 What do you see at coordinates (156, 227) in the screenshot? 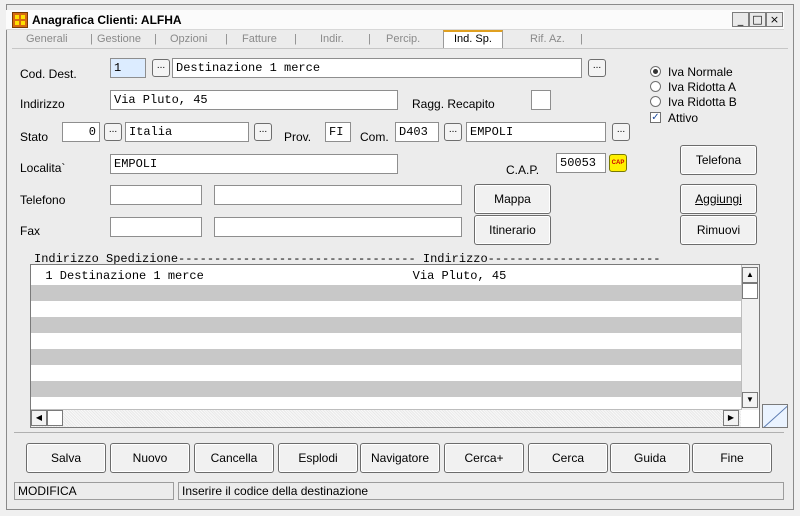
I see `fax-prefix-field` at bounding box center [156, 227].